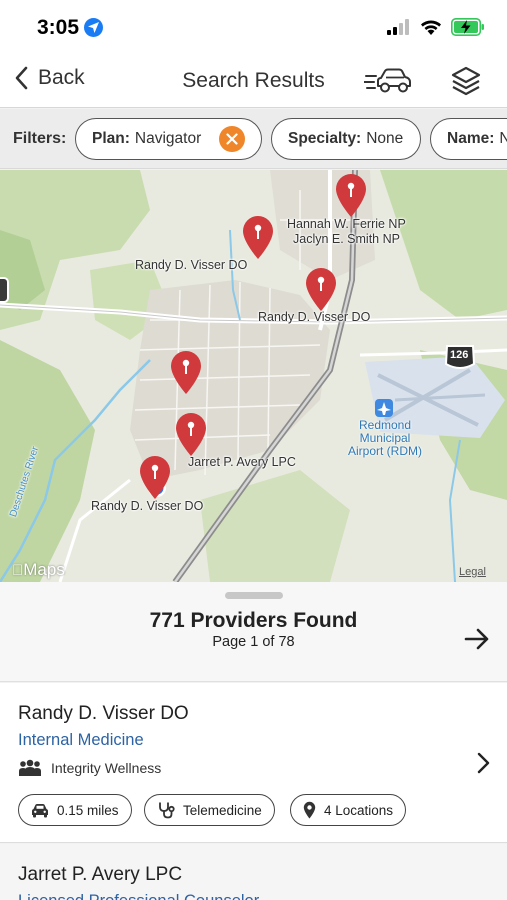  Describe the element at coordinates (359, 810) in the screenshot. I see `locations-count: 4 Locations` at that location.